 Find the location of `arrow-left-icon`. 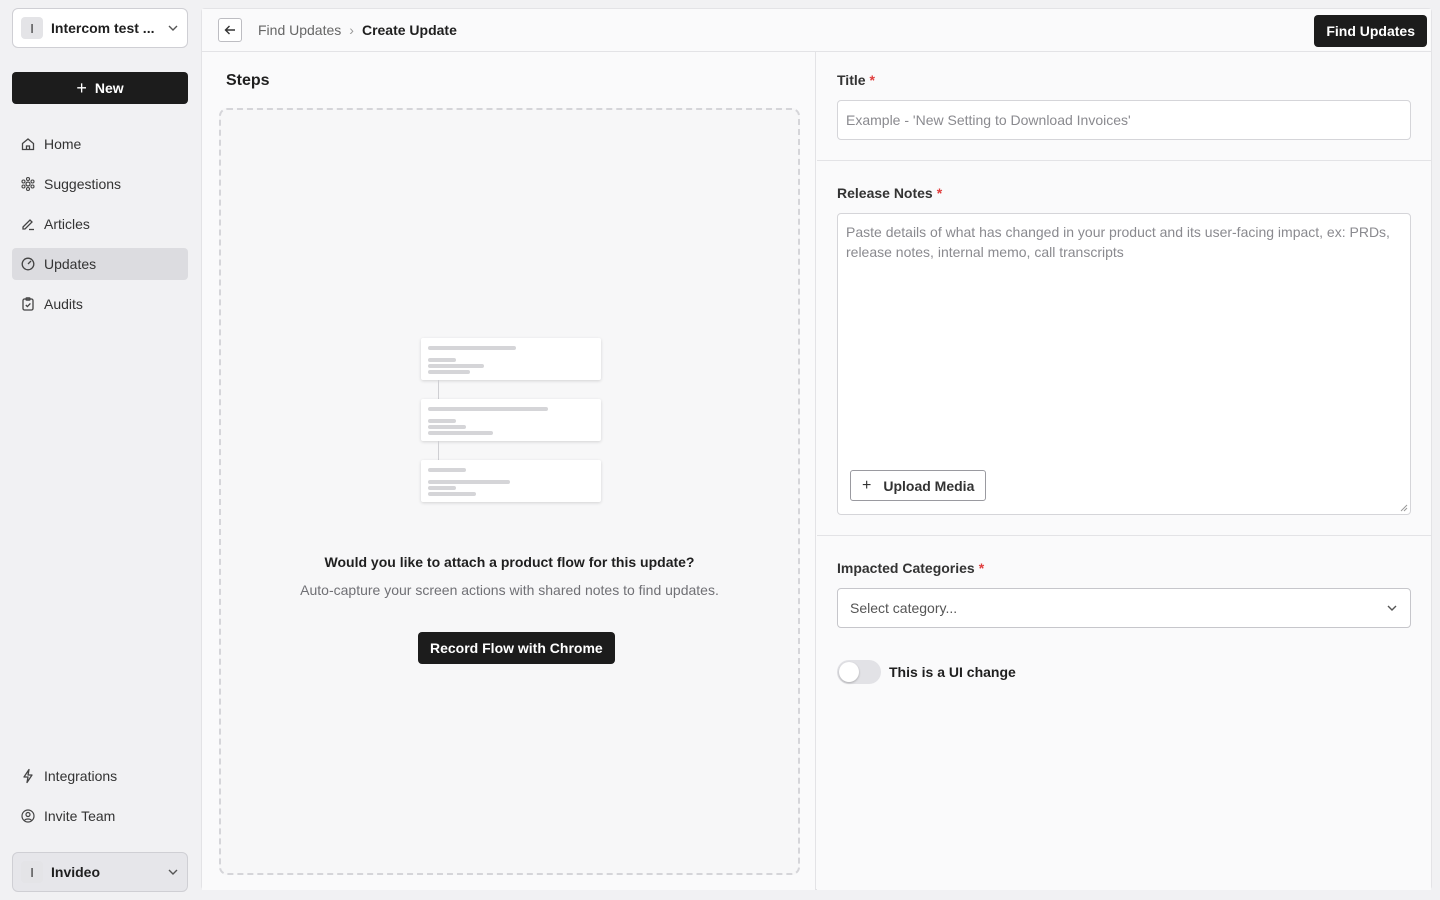

arrow-left-icon is located at coordinates (229, 30).